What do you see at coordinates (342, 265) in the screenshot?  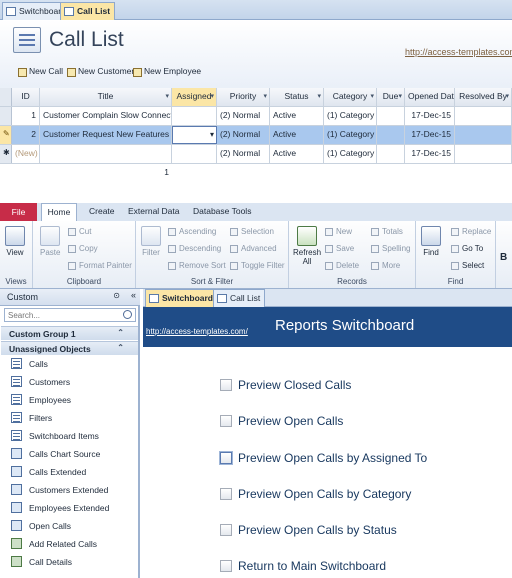 I see `delete-button: Delete` at bounding box center [342, 265].